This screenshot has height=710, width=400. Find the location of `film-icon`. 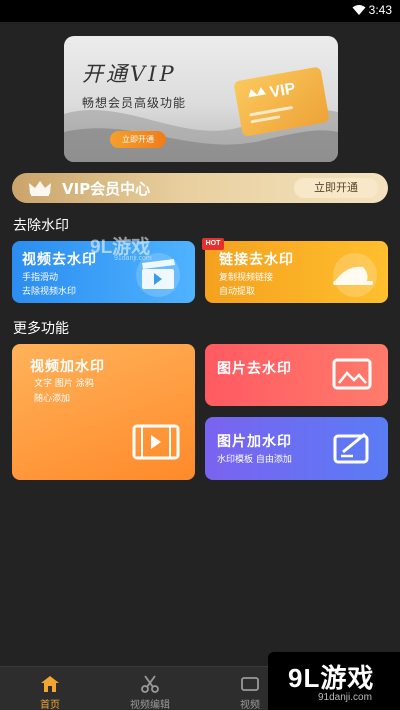

film-icon is located at coordinates (156, 442).